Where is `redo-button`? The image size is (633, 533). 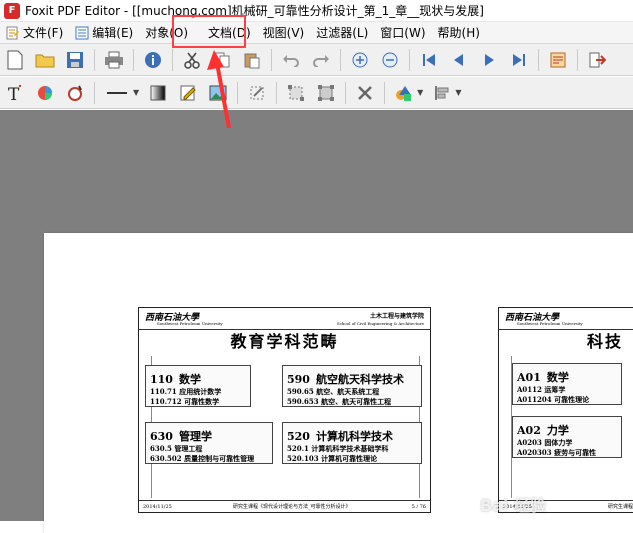 redo-button is located at coordinates (321, 60).